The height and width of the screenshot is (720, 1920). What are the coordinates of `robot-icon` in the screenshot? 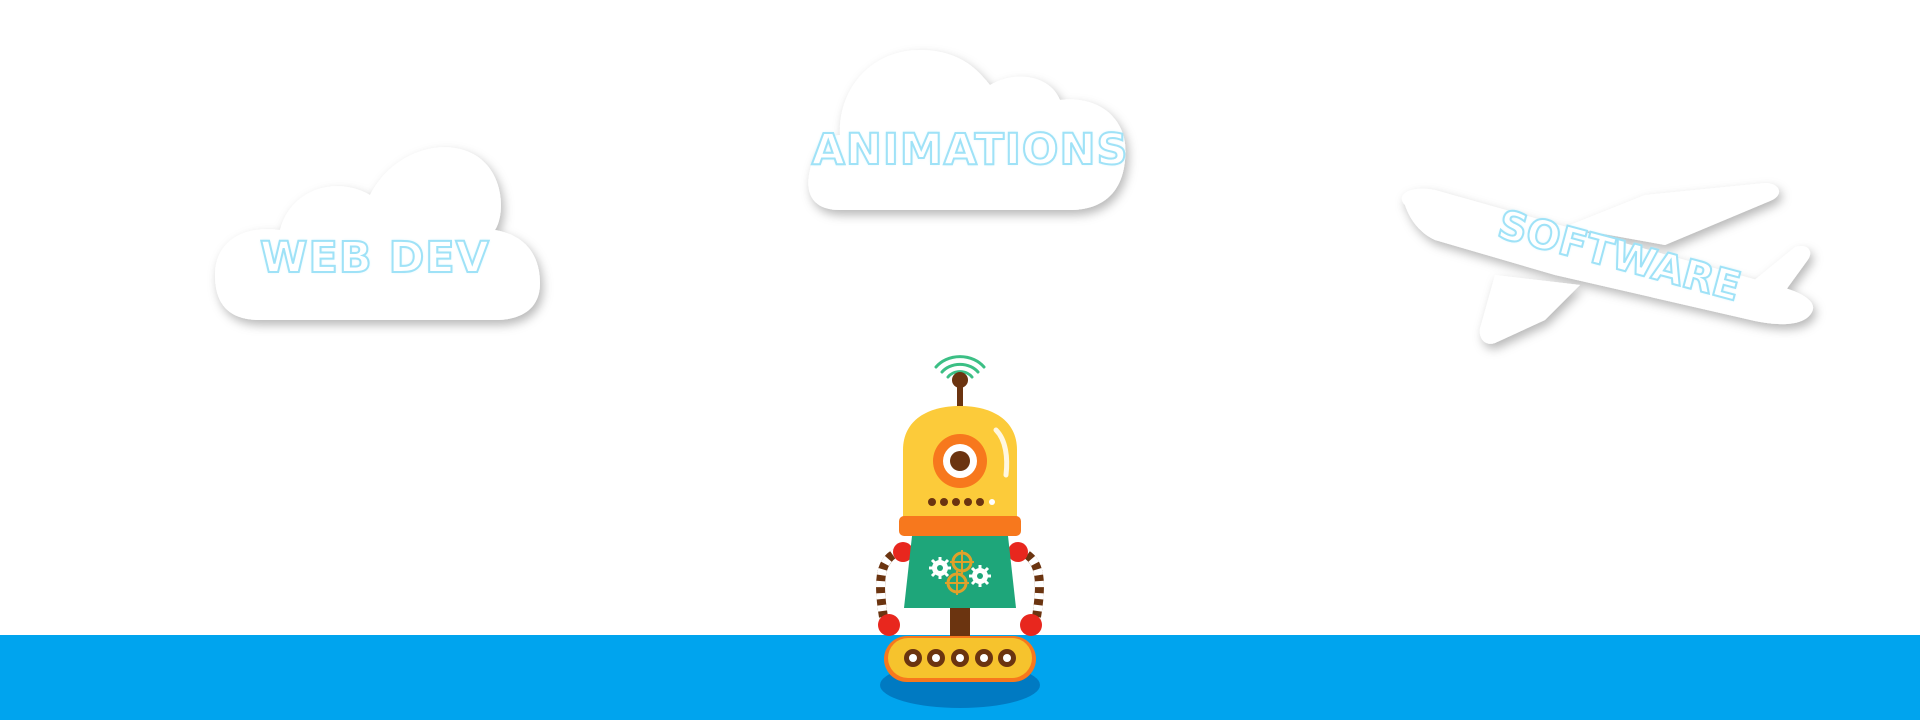 It's located at (960, 518).